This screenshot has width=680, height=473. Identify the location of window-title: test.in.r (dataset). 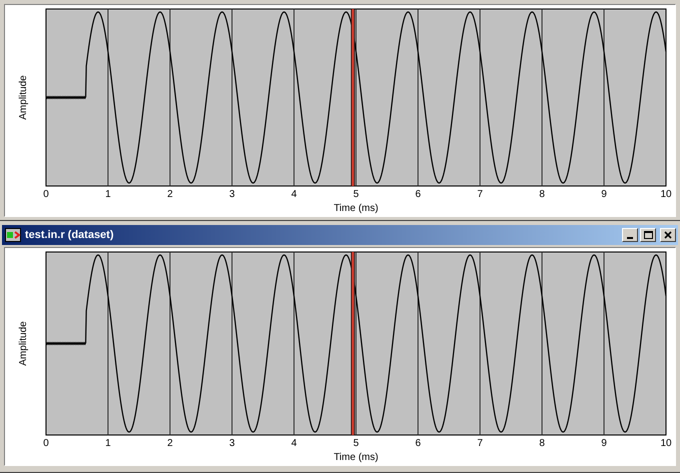
(70, 235).